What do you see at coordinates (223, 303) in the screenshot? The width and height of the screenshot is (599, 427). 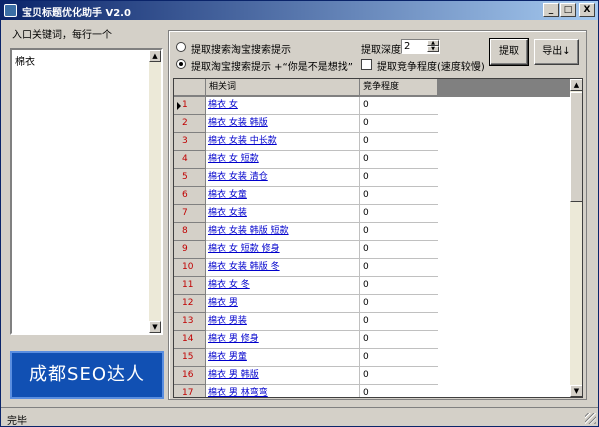 I see `keyword-link: 棉衣 男` at bounding box center [223, 303].